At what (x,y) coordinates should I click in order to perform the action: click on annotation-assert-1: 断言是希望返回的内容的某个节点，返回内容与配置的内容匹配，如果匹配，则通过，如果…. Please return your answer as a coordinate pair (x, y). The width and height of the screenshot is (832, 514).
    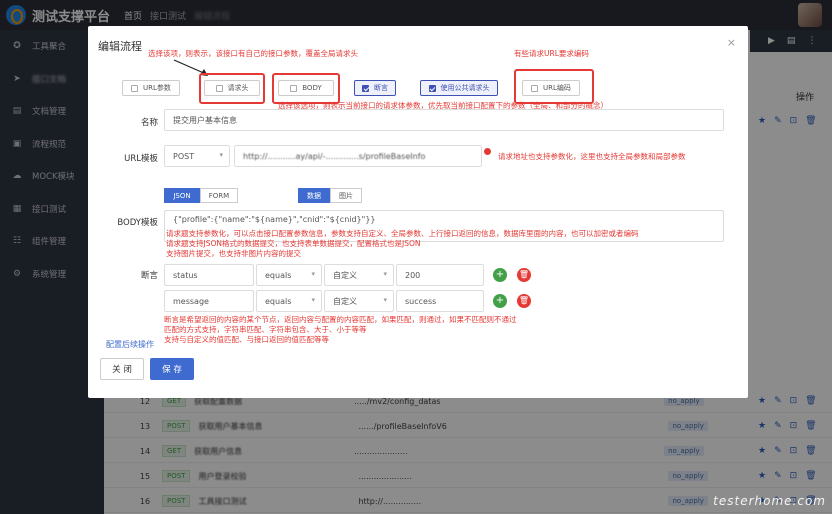
    Looking at the image, I should click on (340, 319).